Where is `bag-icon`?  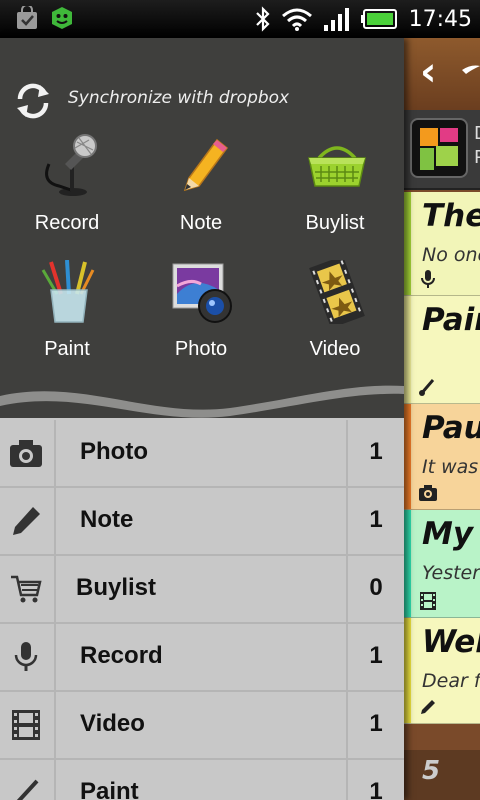 bag-icon is located at coordinates (27, 17).